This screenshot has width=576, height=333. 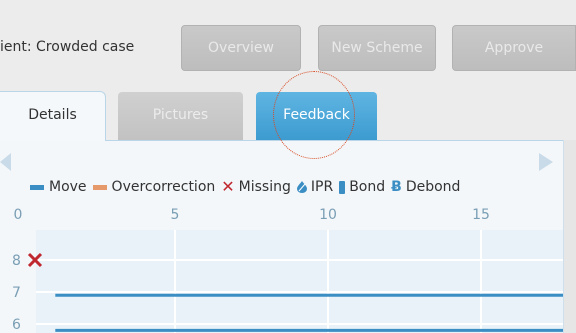 I want to click on overcorrection-swatch-icon, so click(x=99, y=187).